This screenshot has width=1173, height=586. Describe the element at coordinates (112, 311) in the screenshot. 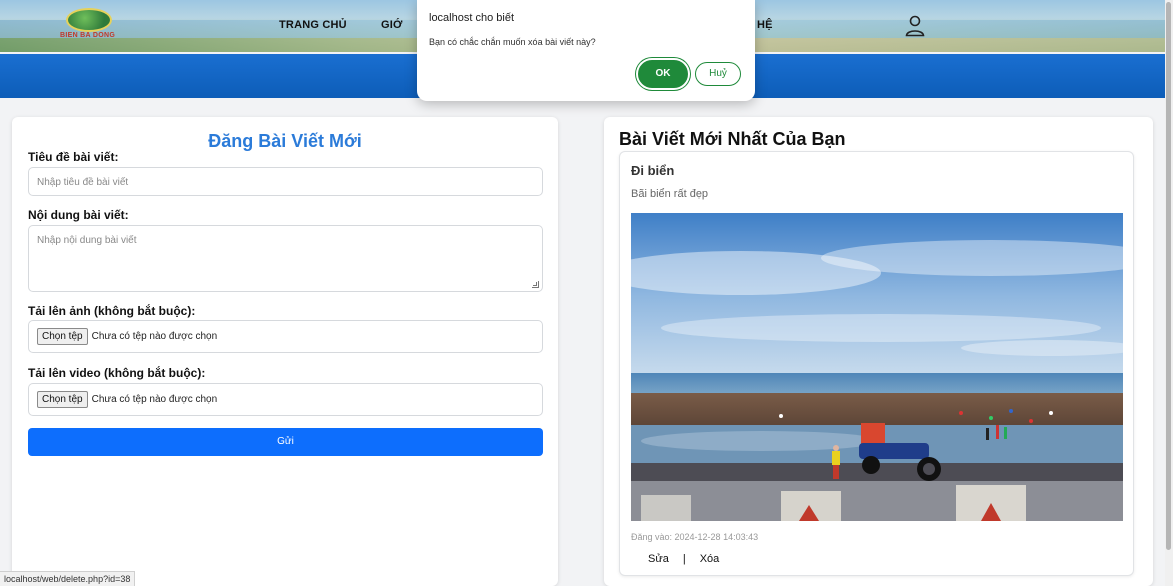

I see `image-upload-label: Tải lên ảnh (không bắt buộc):` at that location.